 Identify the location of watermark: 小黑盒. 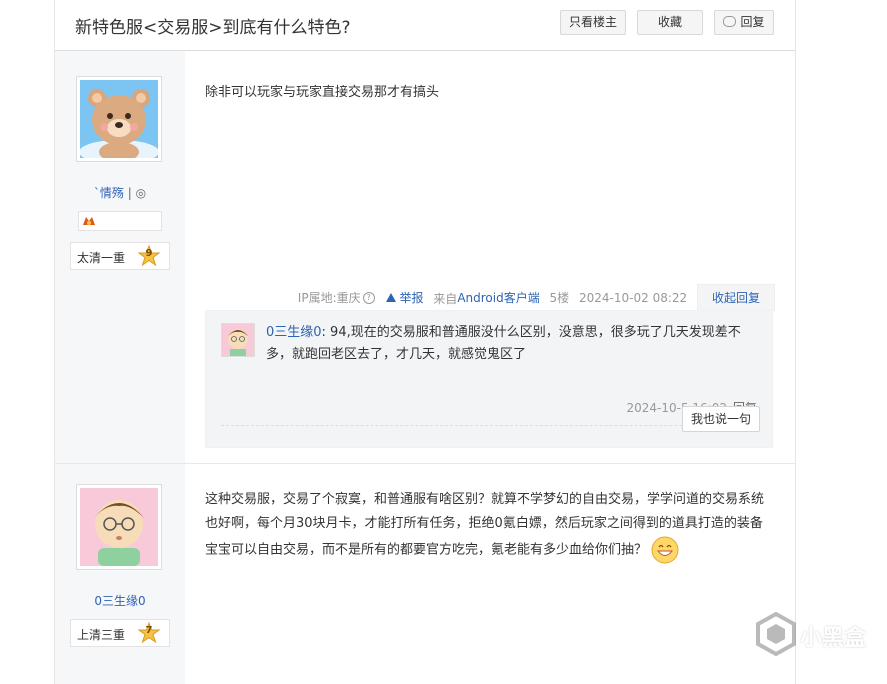
(811, 638).